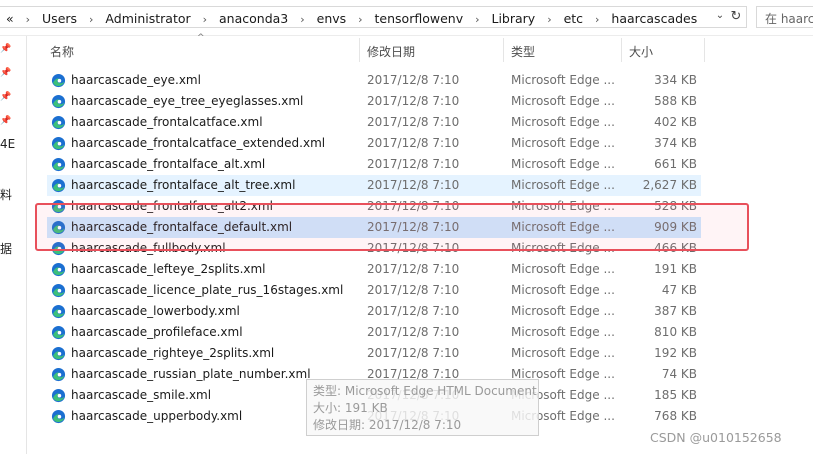 The image size is (813, 454). I want to click on file-size: 2,627 KB, so click(669, 185).